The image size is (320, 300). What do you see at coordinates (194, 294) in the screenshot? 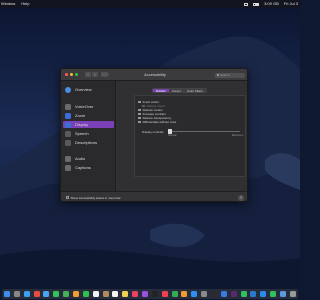
I see `app-store-icon` at bounding box center [194, 294].